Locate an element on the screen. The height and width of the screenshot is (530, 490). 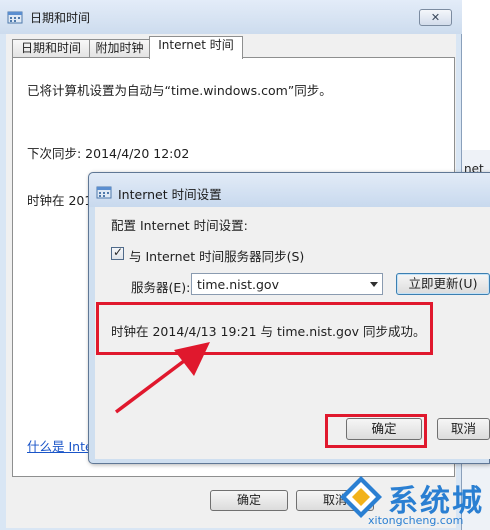
help-link: 什么是 Inte is located at coordinates (60, 445).